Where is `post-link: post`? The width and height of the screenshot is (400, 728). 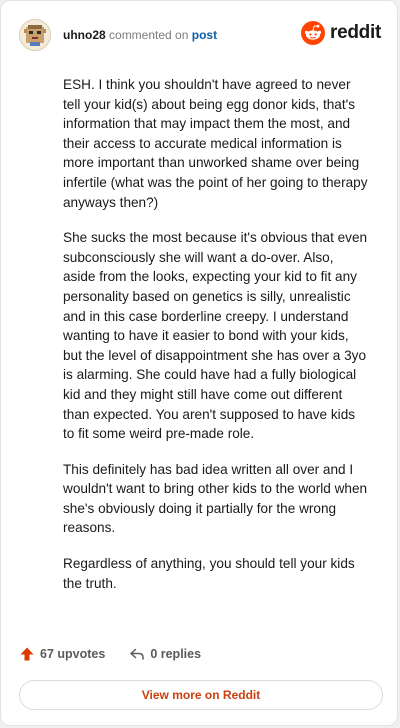
post-link: post is located at coordinates (204, 35).